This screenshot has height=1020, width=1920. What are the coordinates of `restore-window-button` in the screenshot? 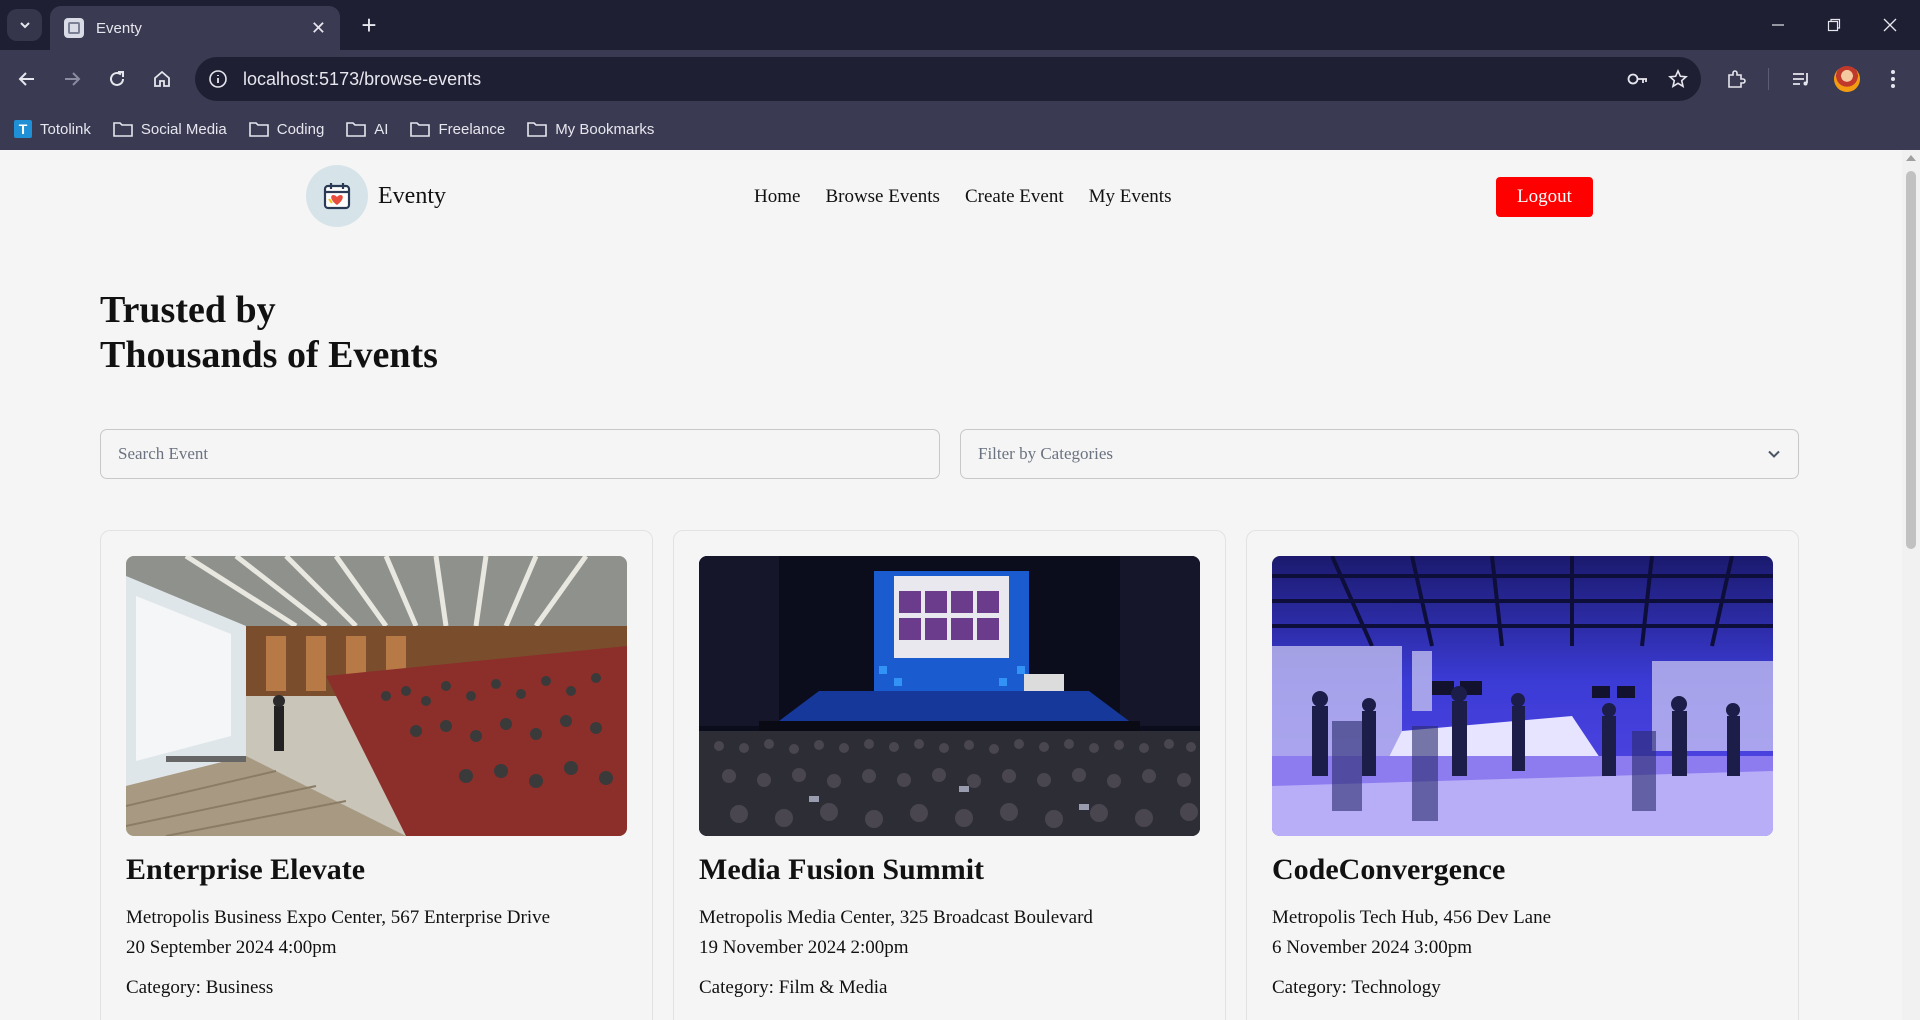 It's located at (1834, 25).